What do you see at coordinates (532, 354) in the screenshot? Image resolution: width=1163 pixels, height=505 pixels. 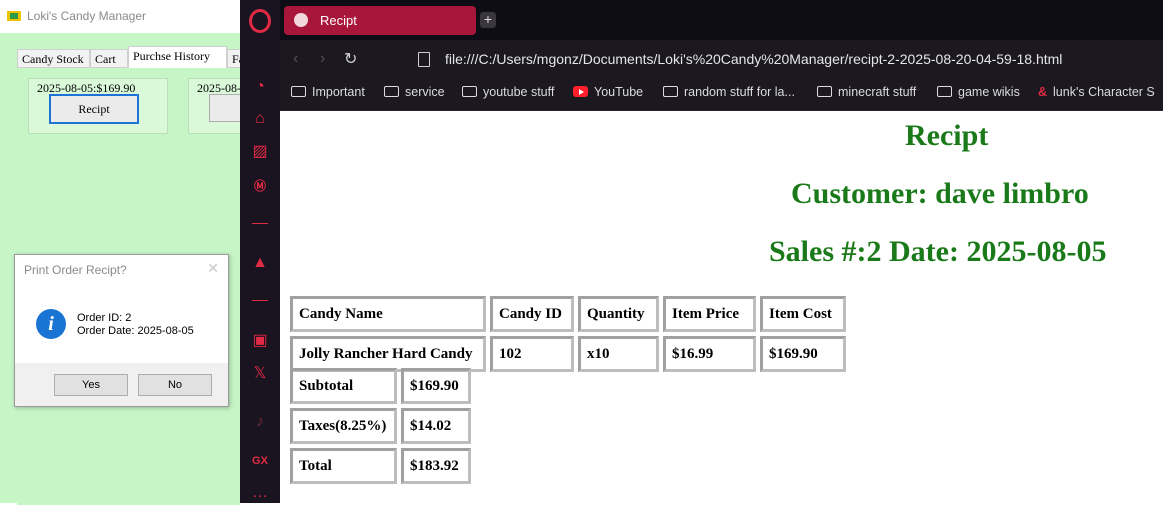 I see `table-cell: 102` at bounding box center [532, 354].